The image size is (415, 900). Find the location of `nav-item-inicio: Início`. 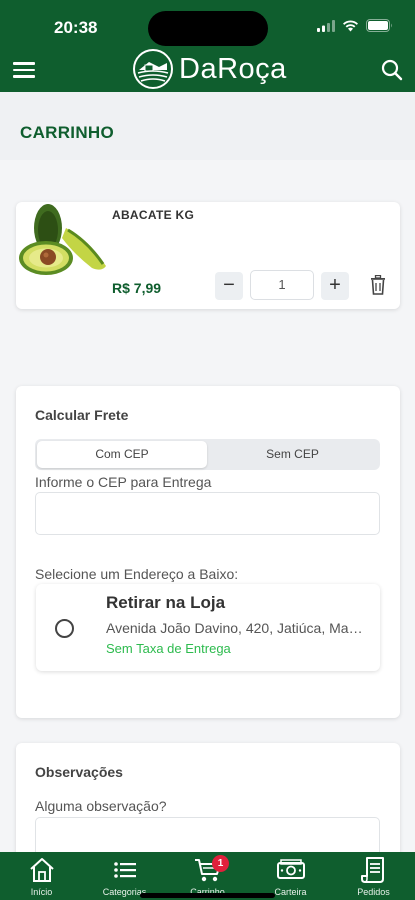

nav-item-inicio: Início is located at coordinates (41, 876).